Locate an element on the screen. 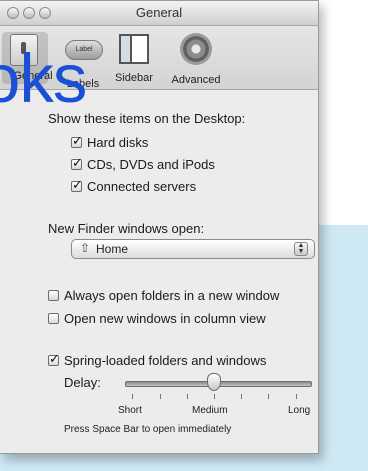  delay-slider-knob is located at coordinates (214, 382).